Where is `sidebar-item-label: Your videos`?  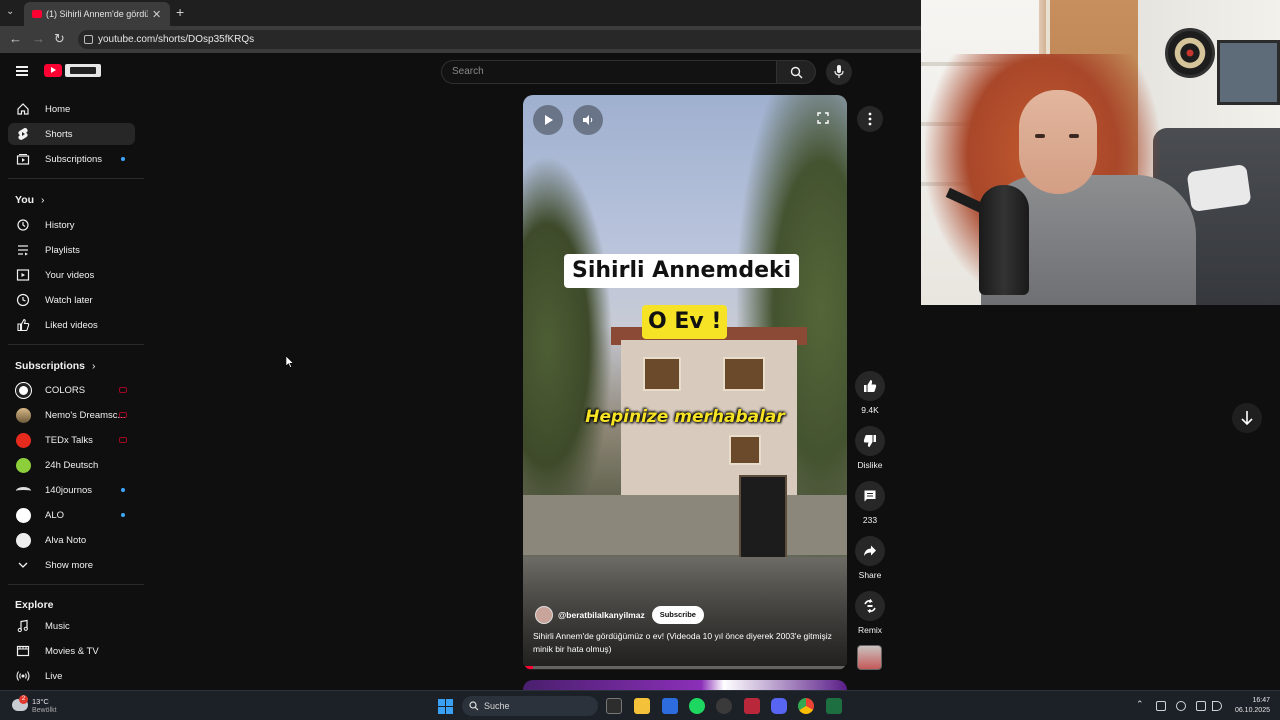 sidebar-item-label: Your videos is located at coordinates (70, 275).